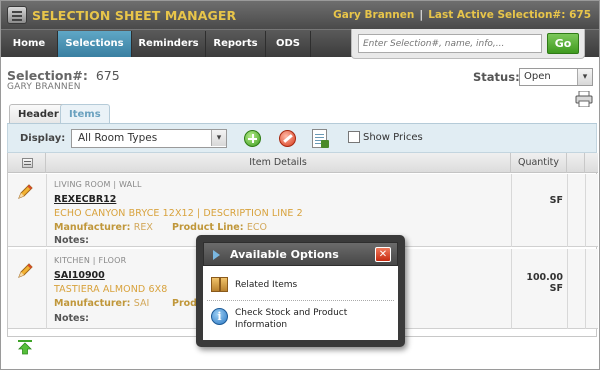 The width and height of the screenshot is (600, 370). What do you see at coordinates (537, 76) in the screenshot?
I see `status-value: Open` at bounding box center [537, 76].